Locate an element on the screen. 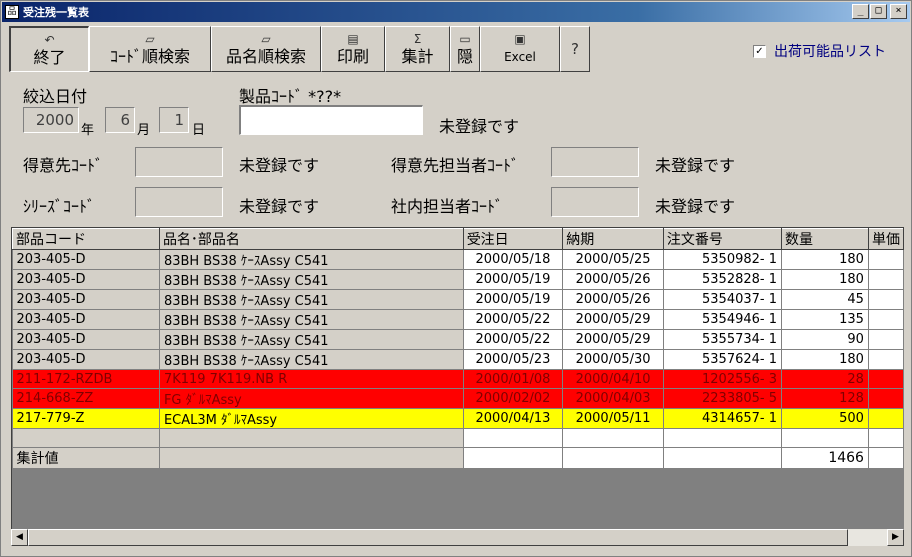 The height and width of the screenshot is (557, 912). cell-due-date: 2000/05/30 is located at coordinates (613, 359).